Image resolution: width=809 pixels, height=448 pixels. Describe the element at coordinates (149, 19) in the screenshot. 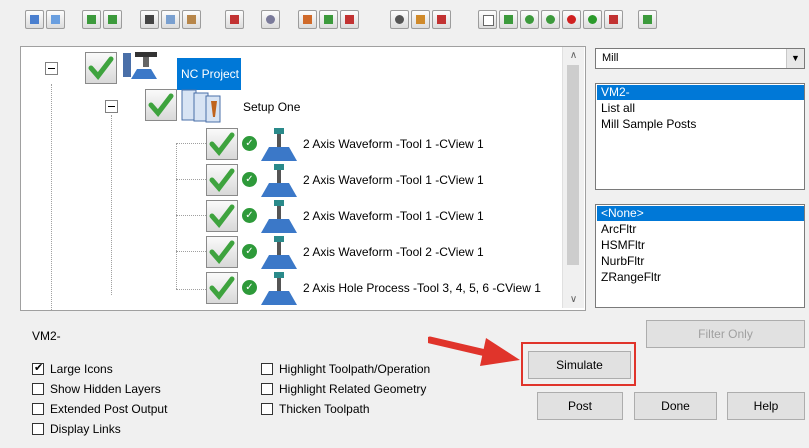

I see `cut-icon` at that location.